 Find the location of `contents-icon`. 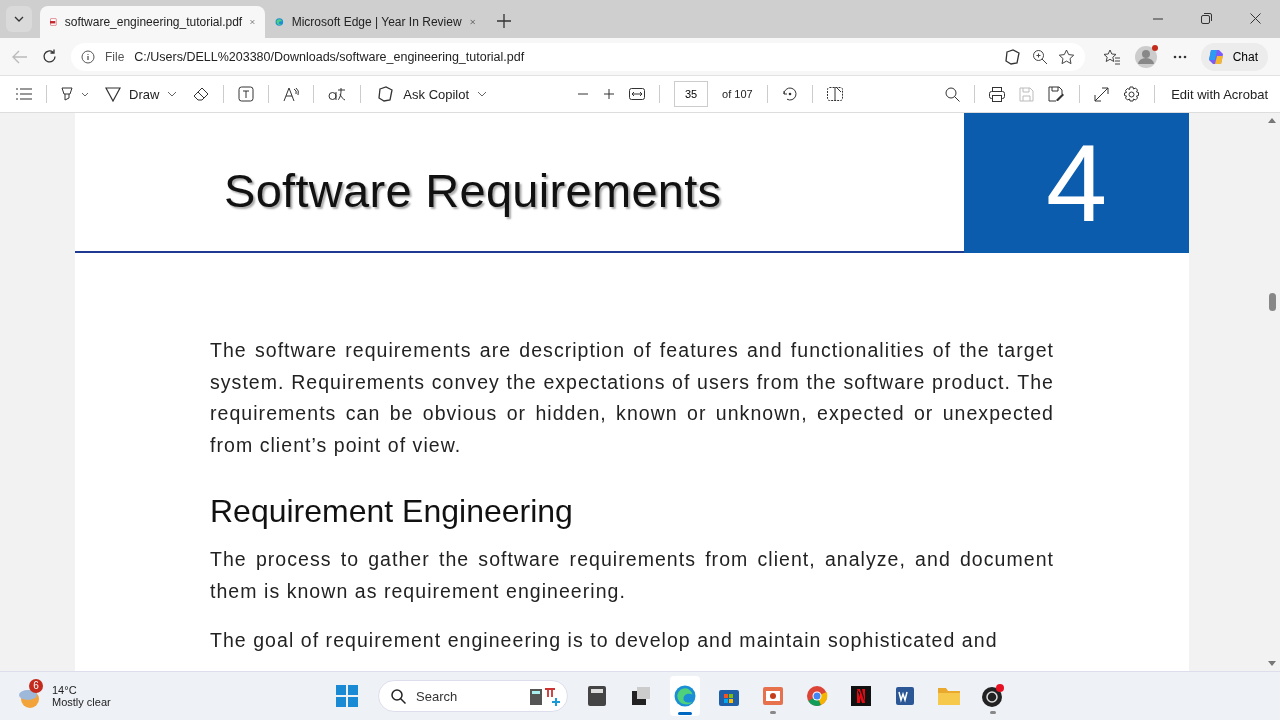

contents-icon is located at coordinates (24, 94).